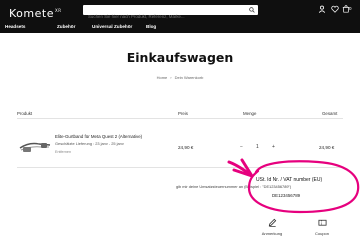 This screenshot has width=360, height=247. What do you see at coordinates (322, 9) in the screenshot?
I see `user-icon` at bounding box center [322, 9].